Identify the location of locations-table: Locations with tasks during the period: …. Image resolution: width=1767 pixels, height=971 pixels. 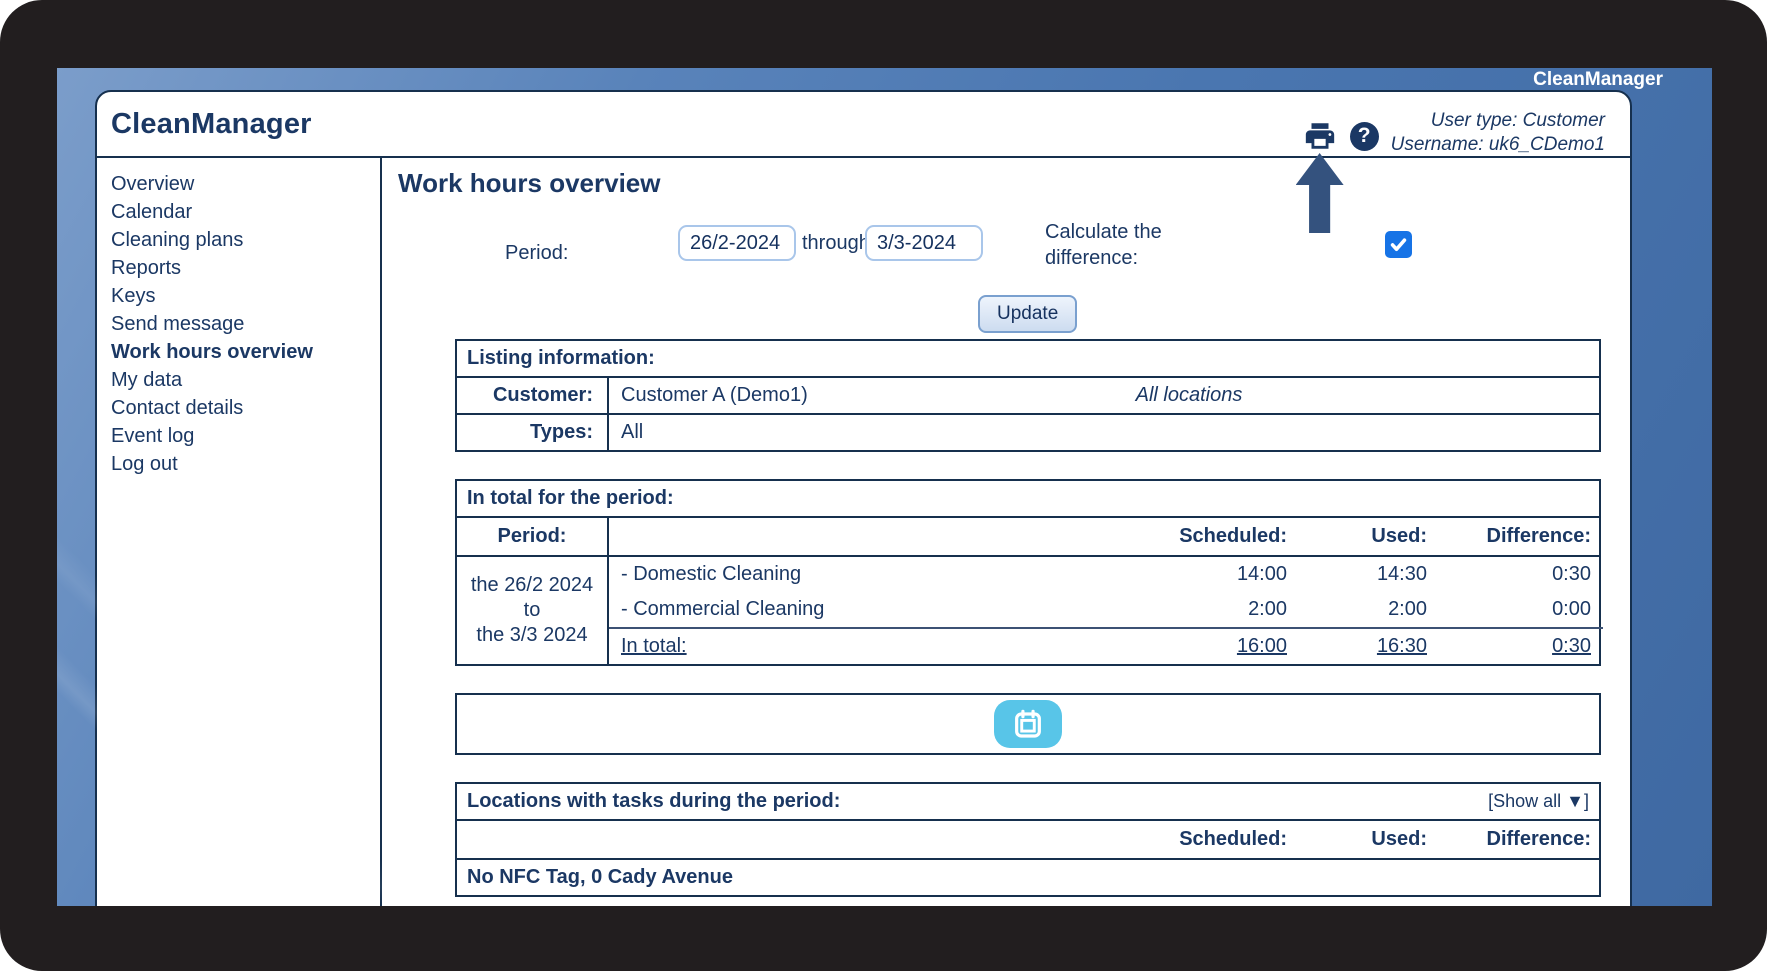
(1028, 839).